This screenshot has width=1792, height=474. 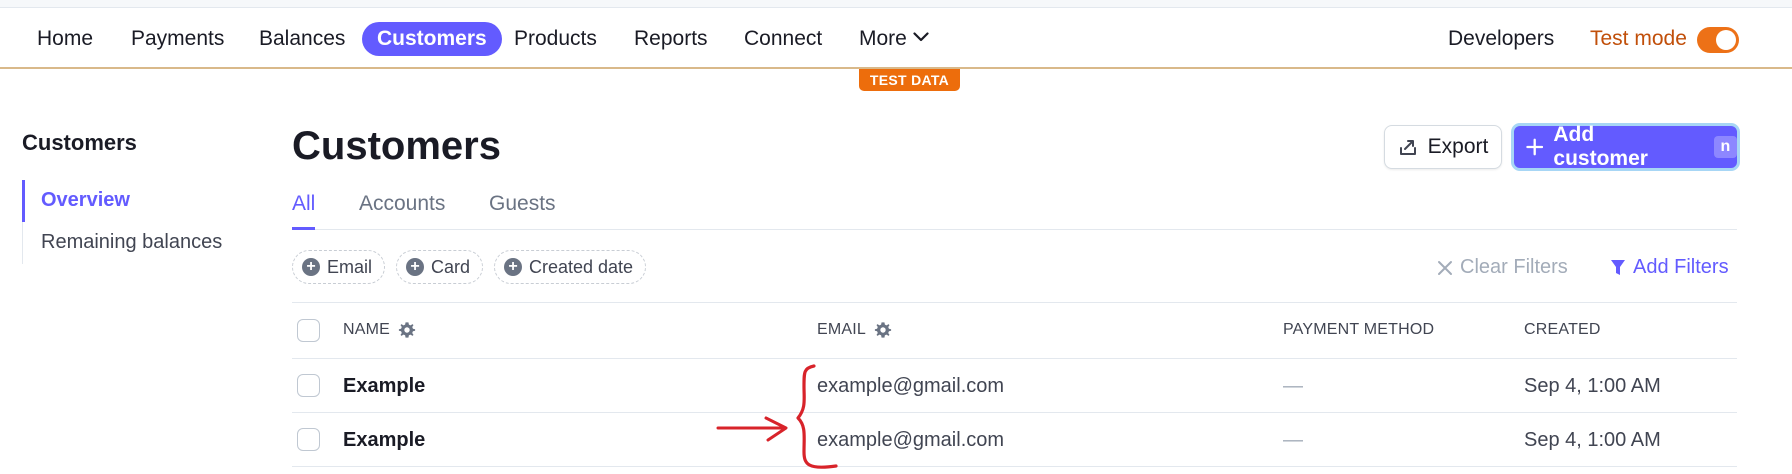 I want to click on add-filters-label: Add Filters, so click(x=1681, y=267).